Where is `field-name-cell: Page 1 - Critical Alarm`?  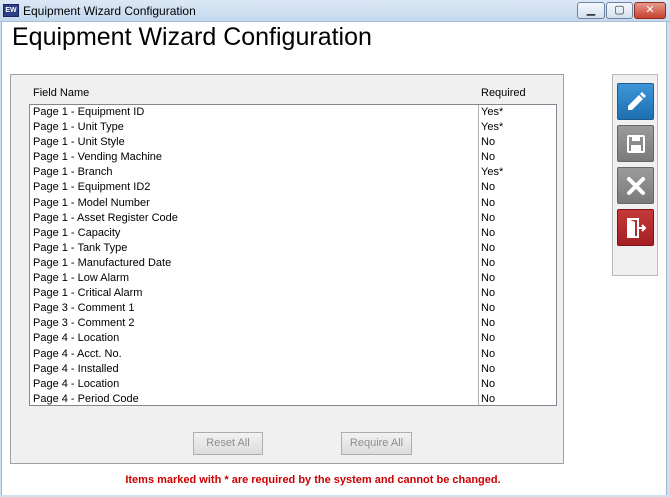 field-name-cell: Page 1 - Critical Alarm is located at coordinates (88, 293).